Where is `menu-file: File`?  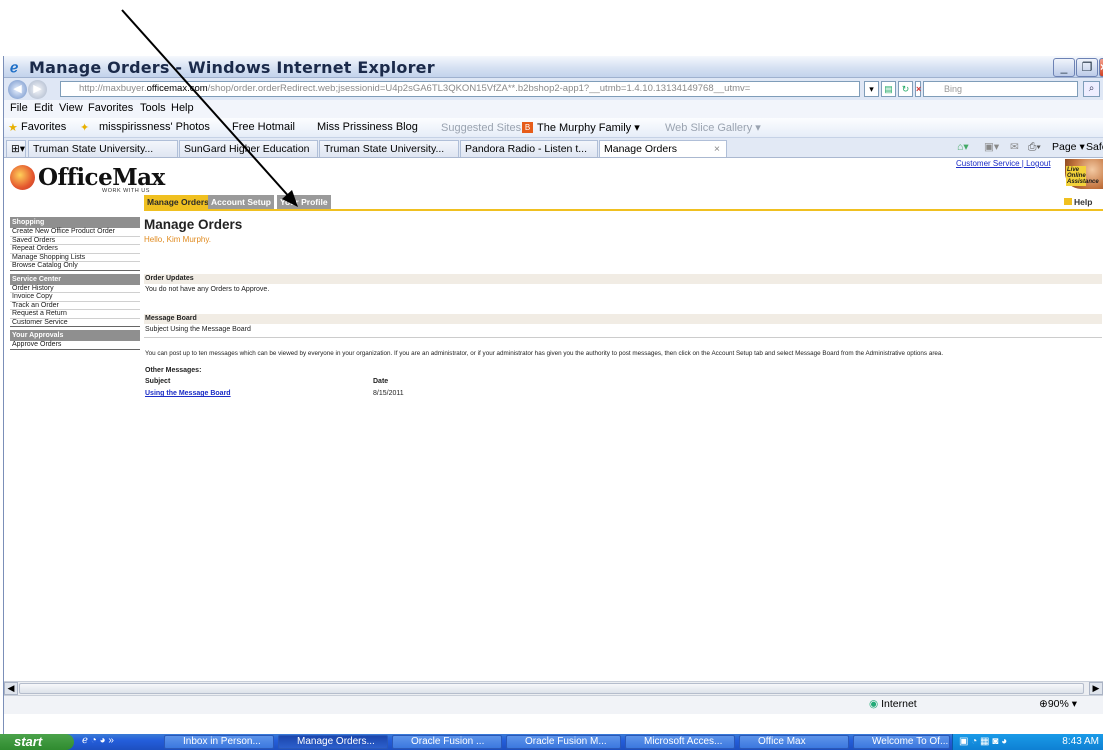 menu-file: File is located at coordinates (19, 108).